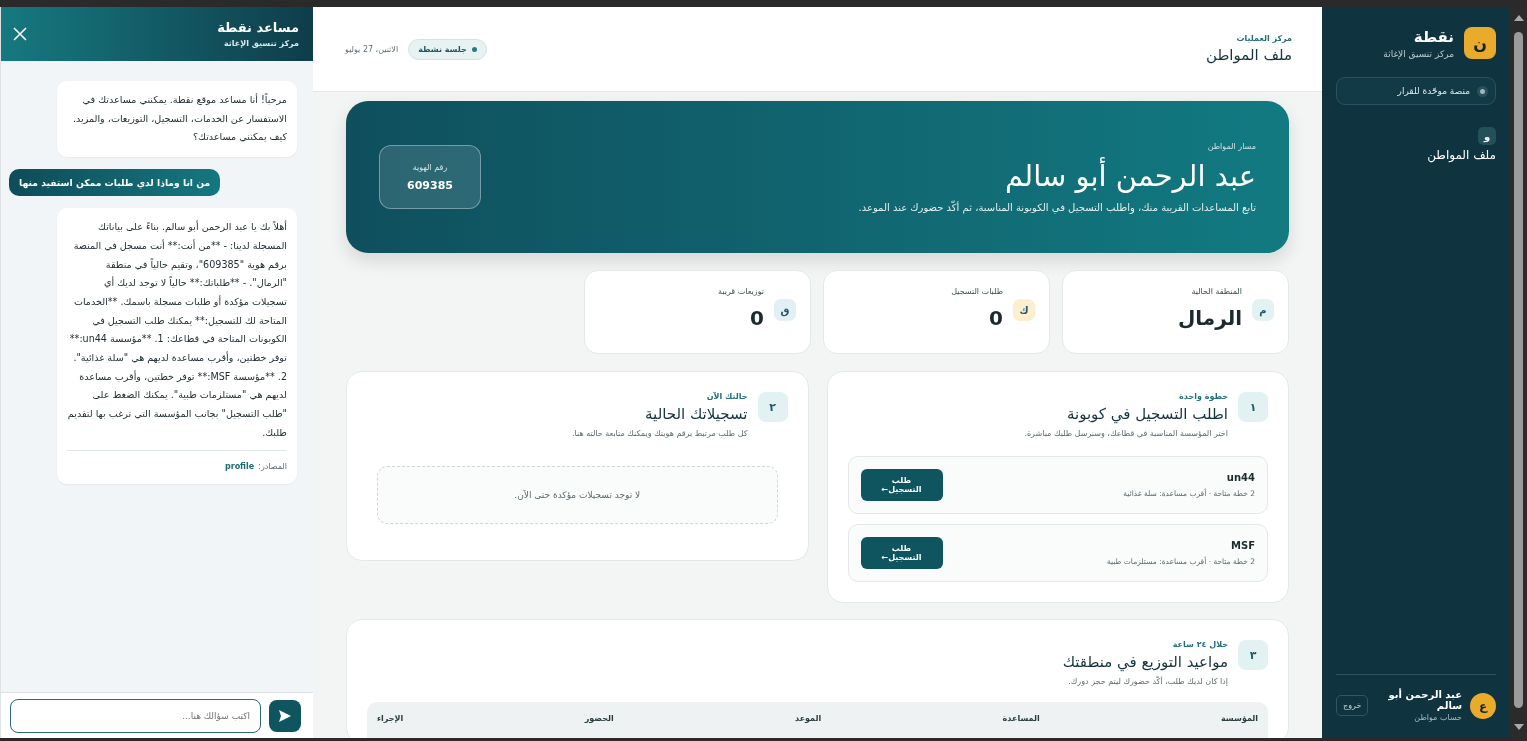  What do you see at coordinates (115, 183) in the screenshot?
I see `user-message: من انا وماذا لدي طلبات ممكن استفيد منها` at bounding box center [115, 183].